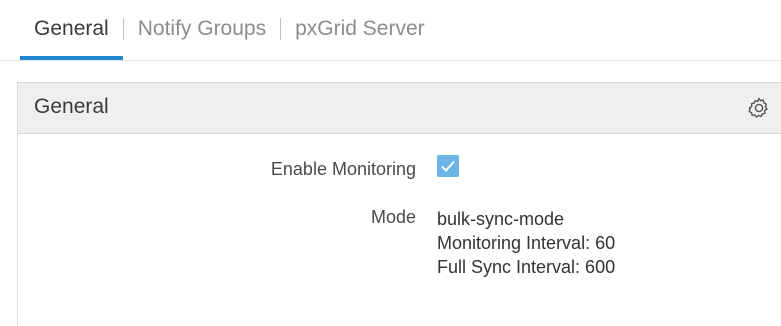  I want to click on tab-notify-groups: Notify Groups, so click(202, 29).